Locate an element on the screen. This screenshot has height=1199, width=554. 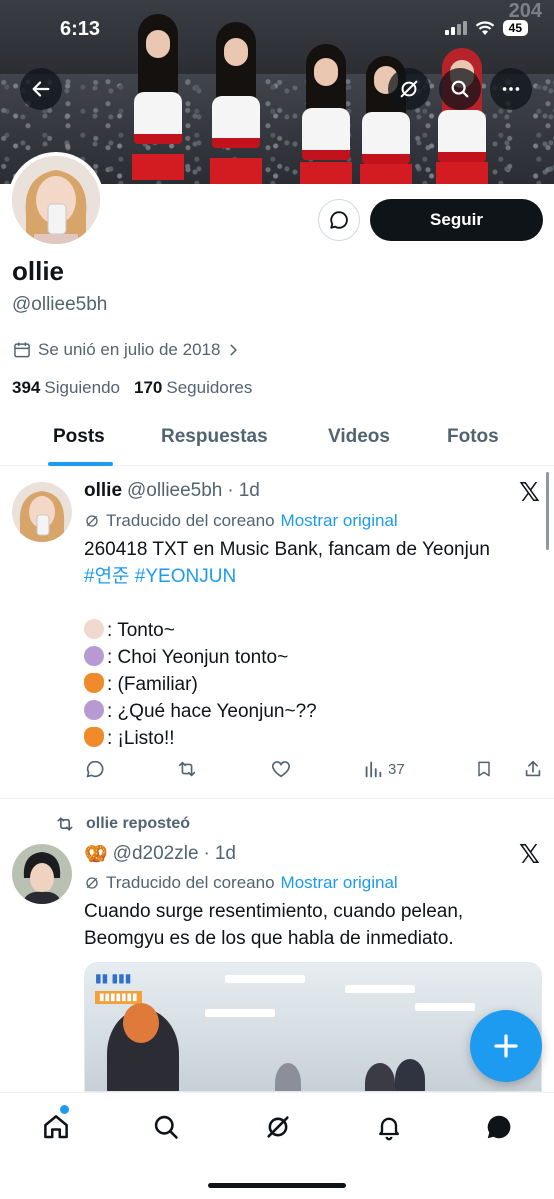
search-button is located at coordinates (460, 89).